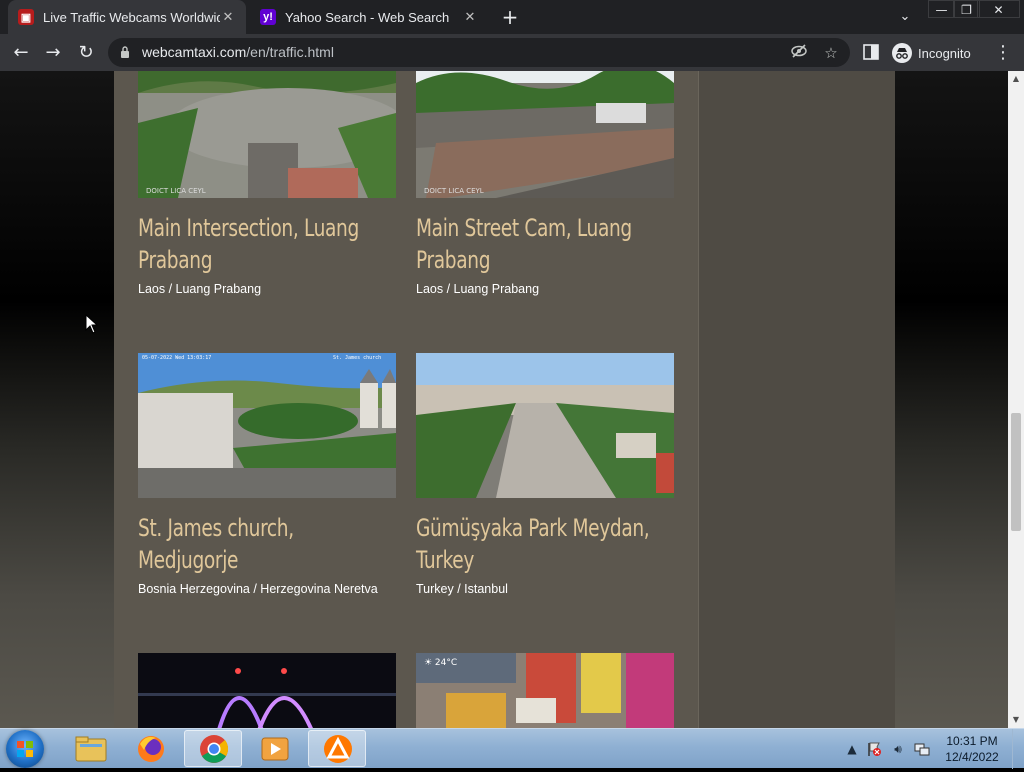 This screenshot has height=772, width=1024. What do you see at coordinates (1016, 399) in the screenshot?
I see `page-scrollbar: ▲ ▼` at bounding box center [1016, 399].